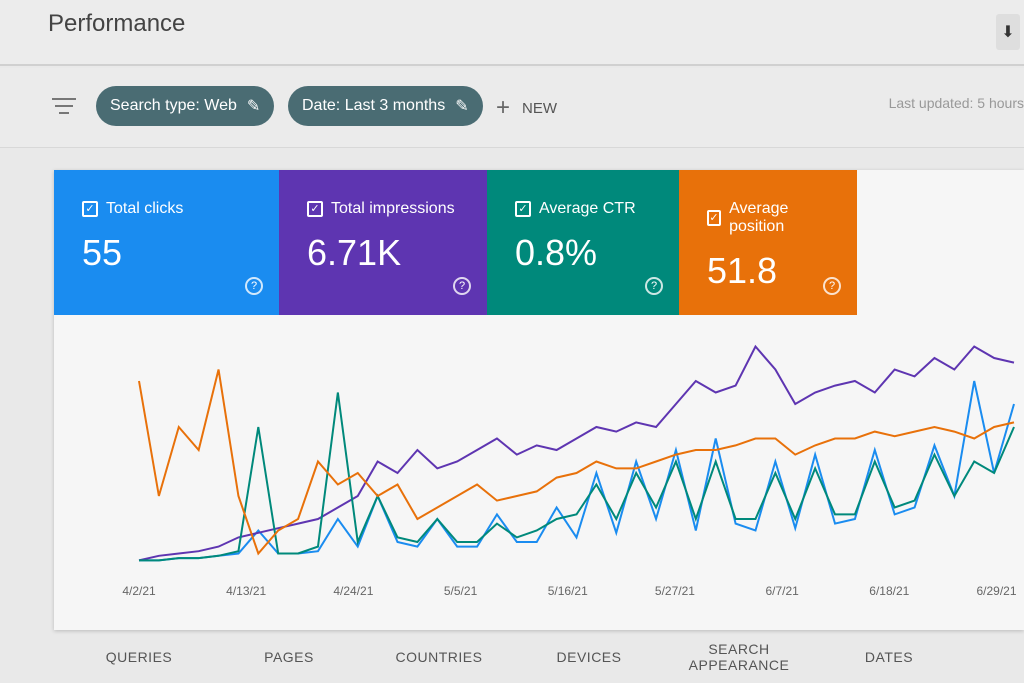  I want to click on new-filter-button: + NEW, so click(526, 108).